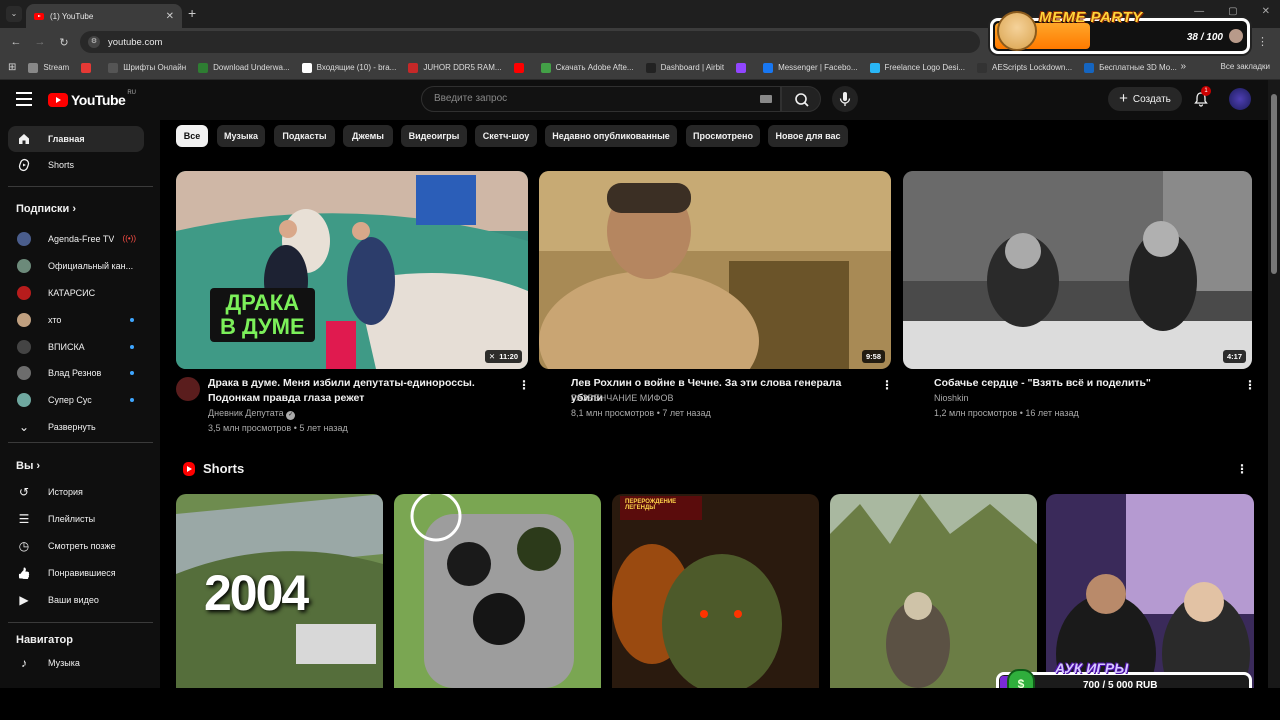  What do you see at coordinates (192, 13) in the screenshot?
I see `new-tab-button: +` at bounding box center [192, 13].